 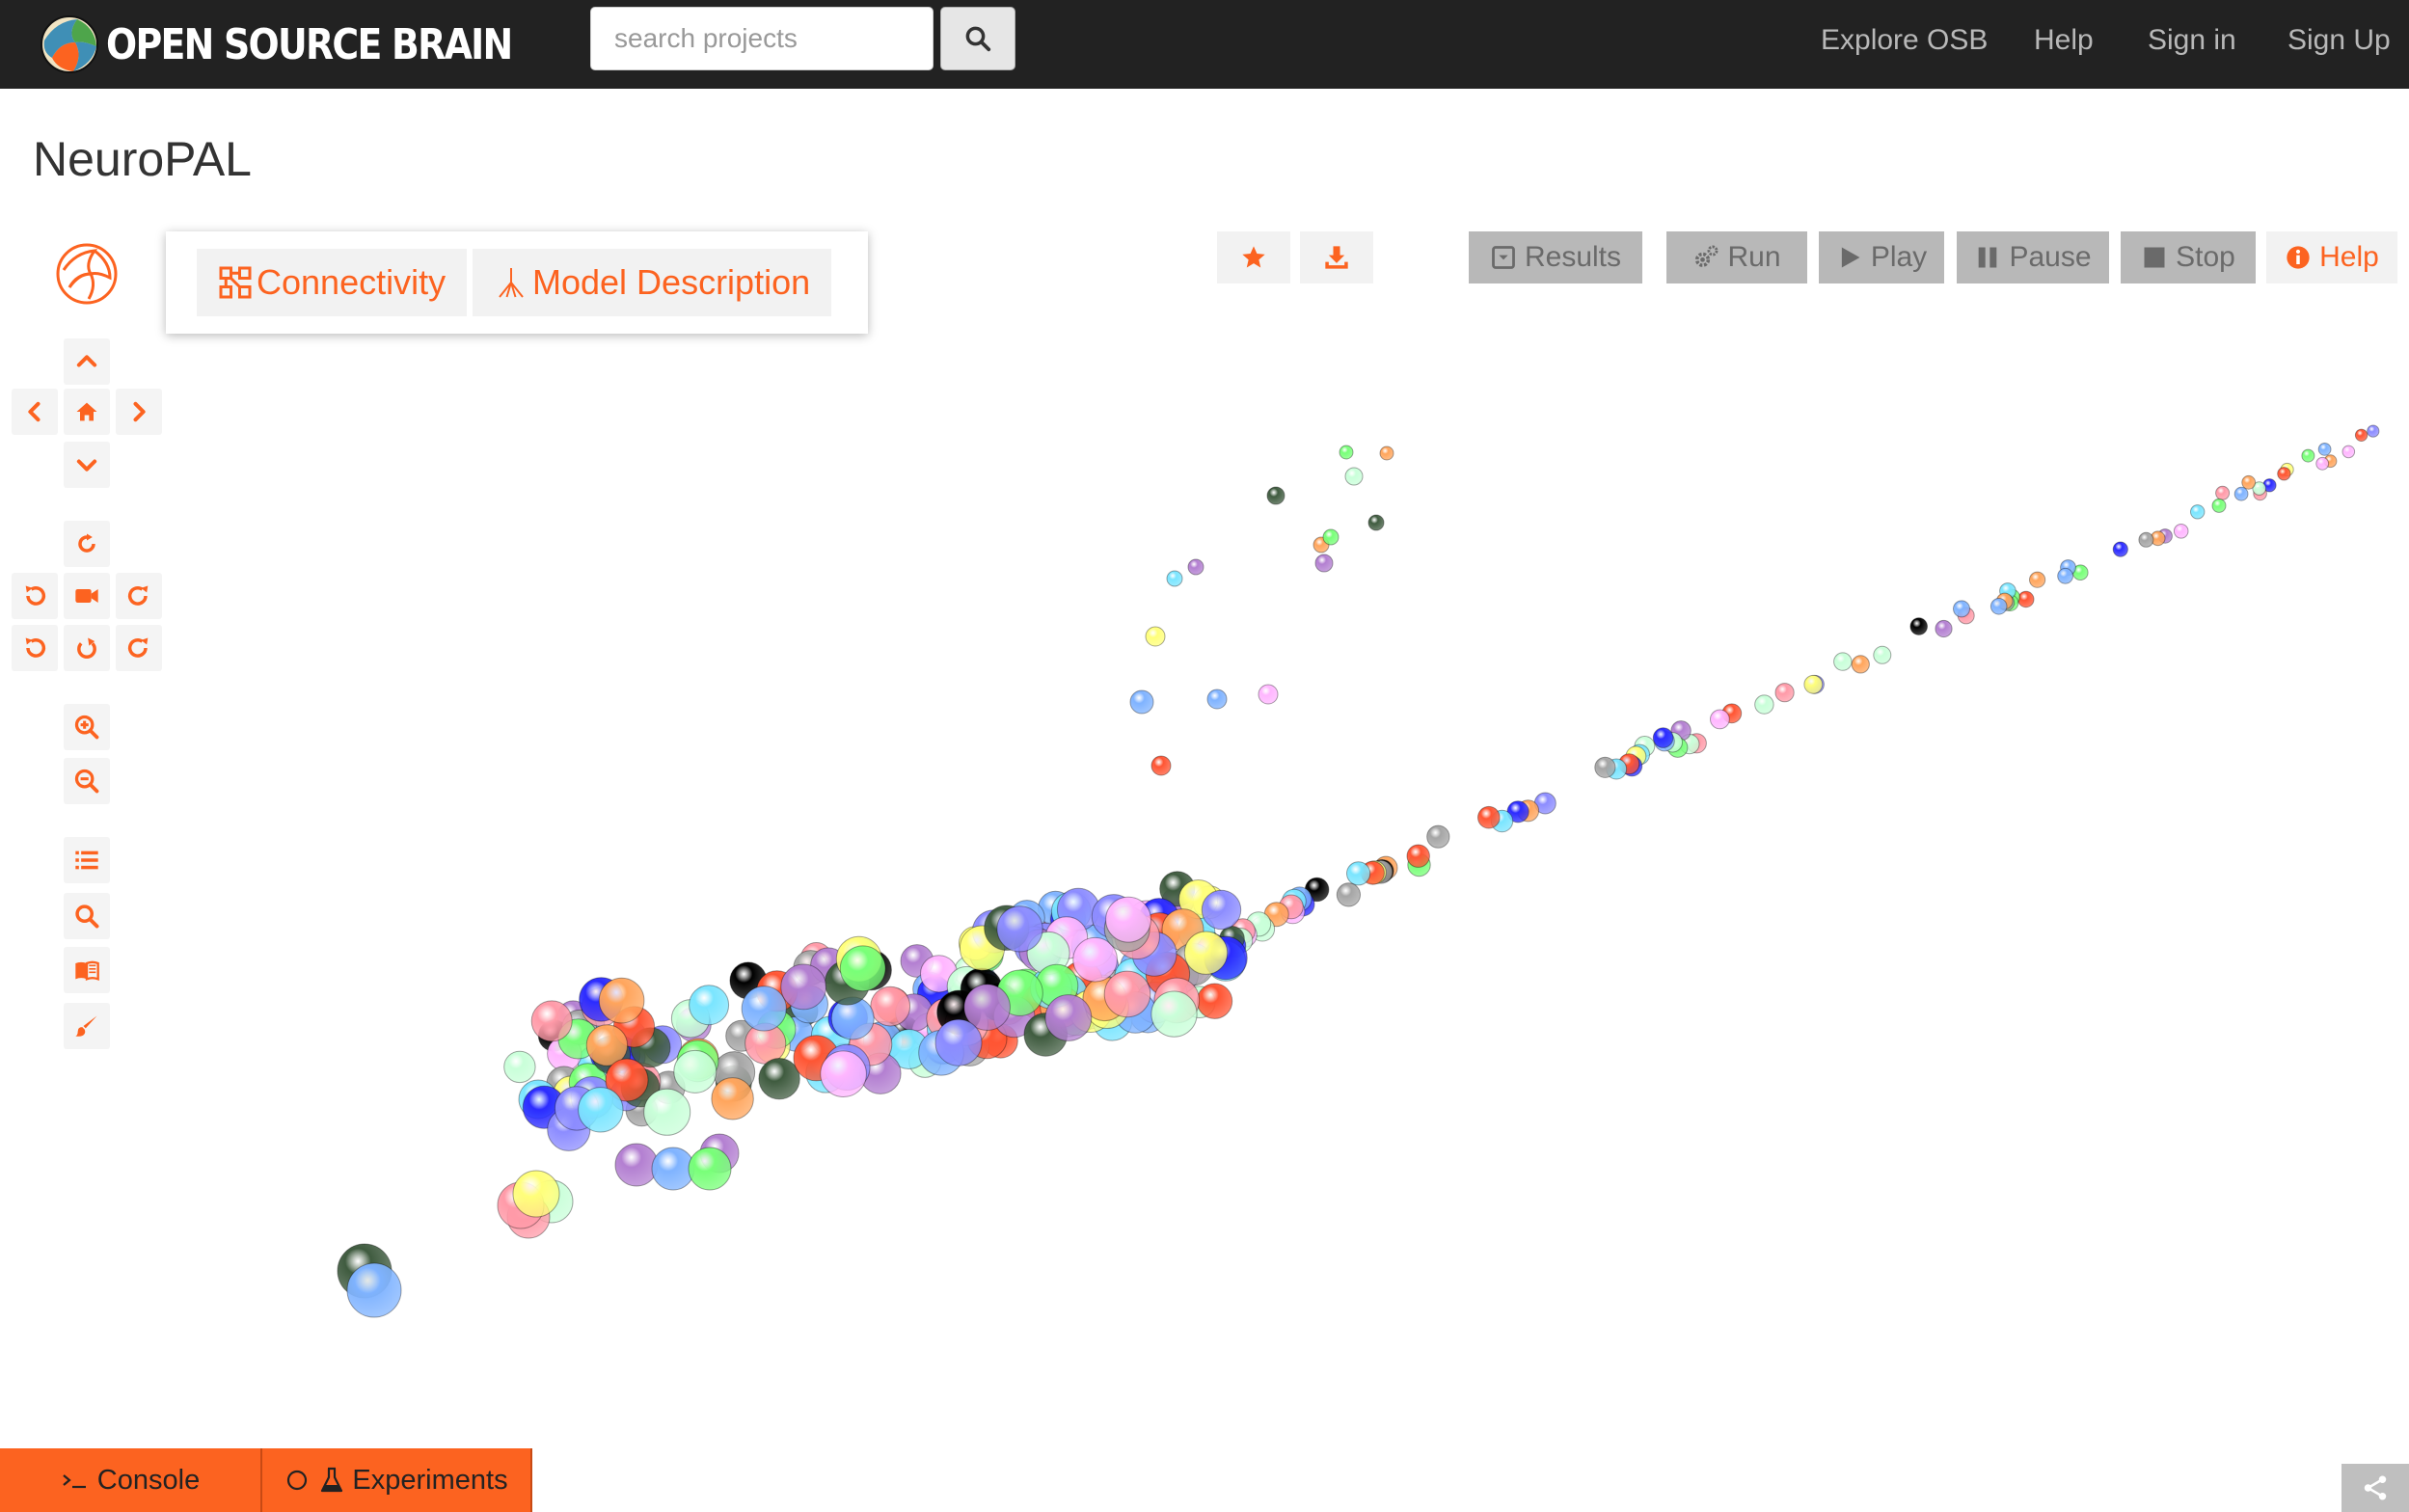 What do you see at coordinates (977, 38) in the screenshot?
I see `search-button` at bounding box center [977, 38].